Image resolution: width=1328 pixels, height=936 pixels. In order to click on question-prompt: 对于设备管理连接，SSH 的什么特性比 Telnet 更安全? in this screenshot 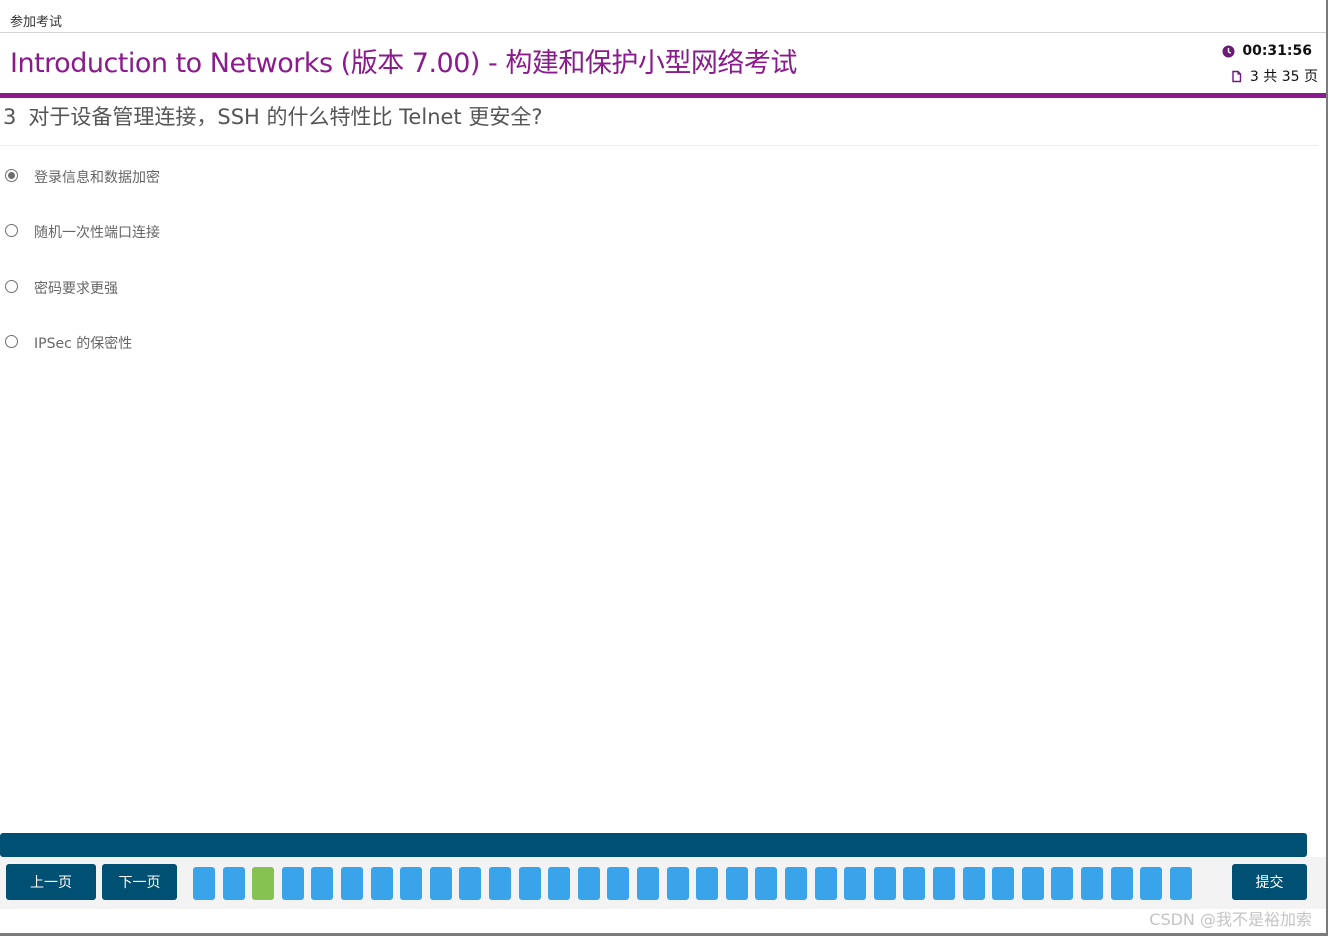, I will do `click(285, 117)`.